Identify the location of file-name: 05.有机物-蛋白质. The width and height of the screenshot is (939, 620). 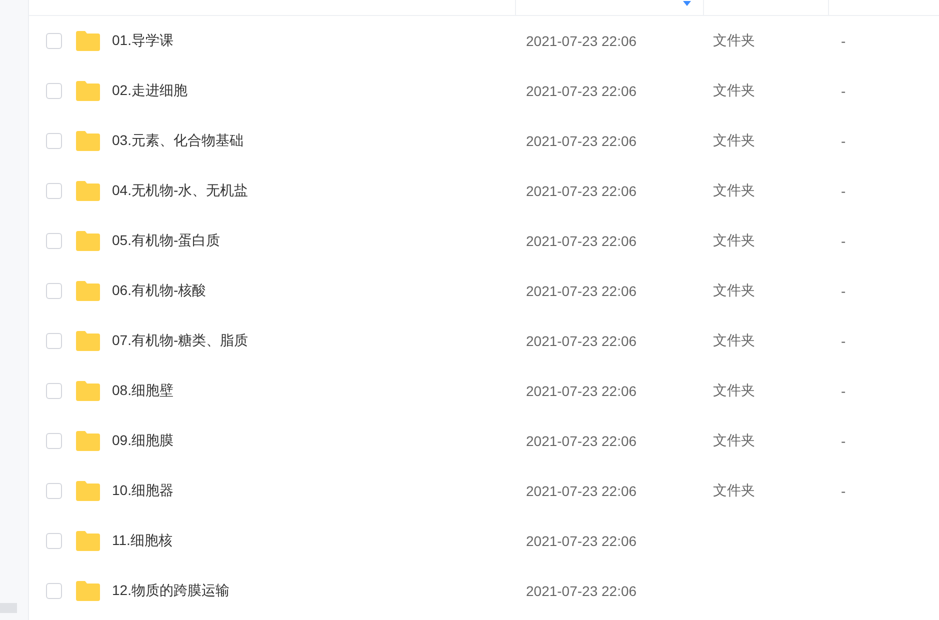
(166, 240).